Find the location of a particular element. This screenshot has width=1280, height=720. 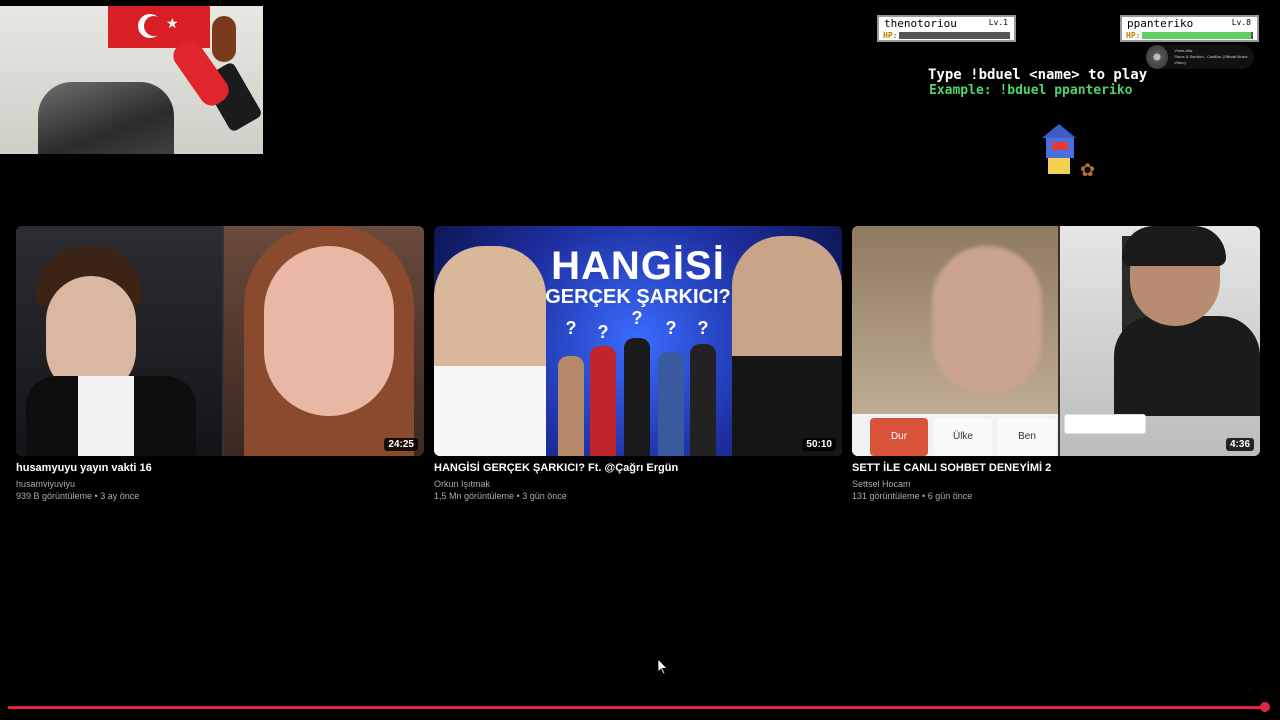

wizard-hat is located at coordinates (1059, 131).